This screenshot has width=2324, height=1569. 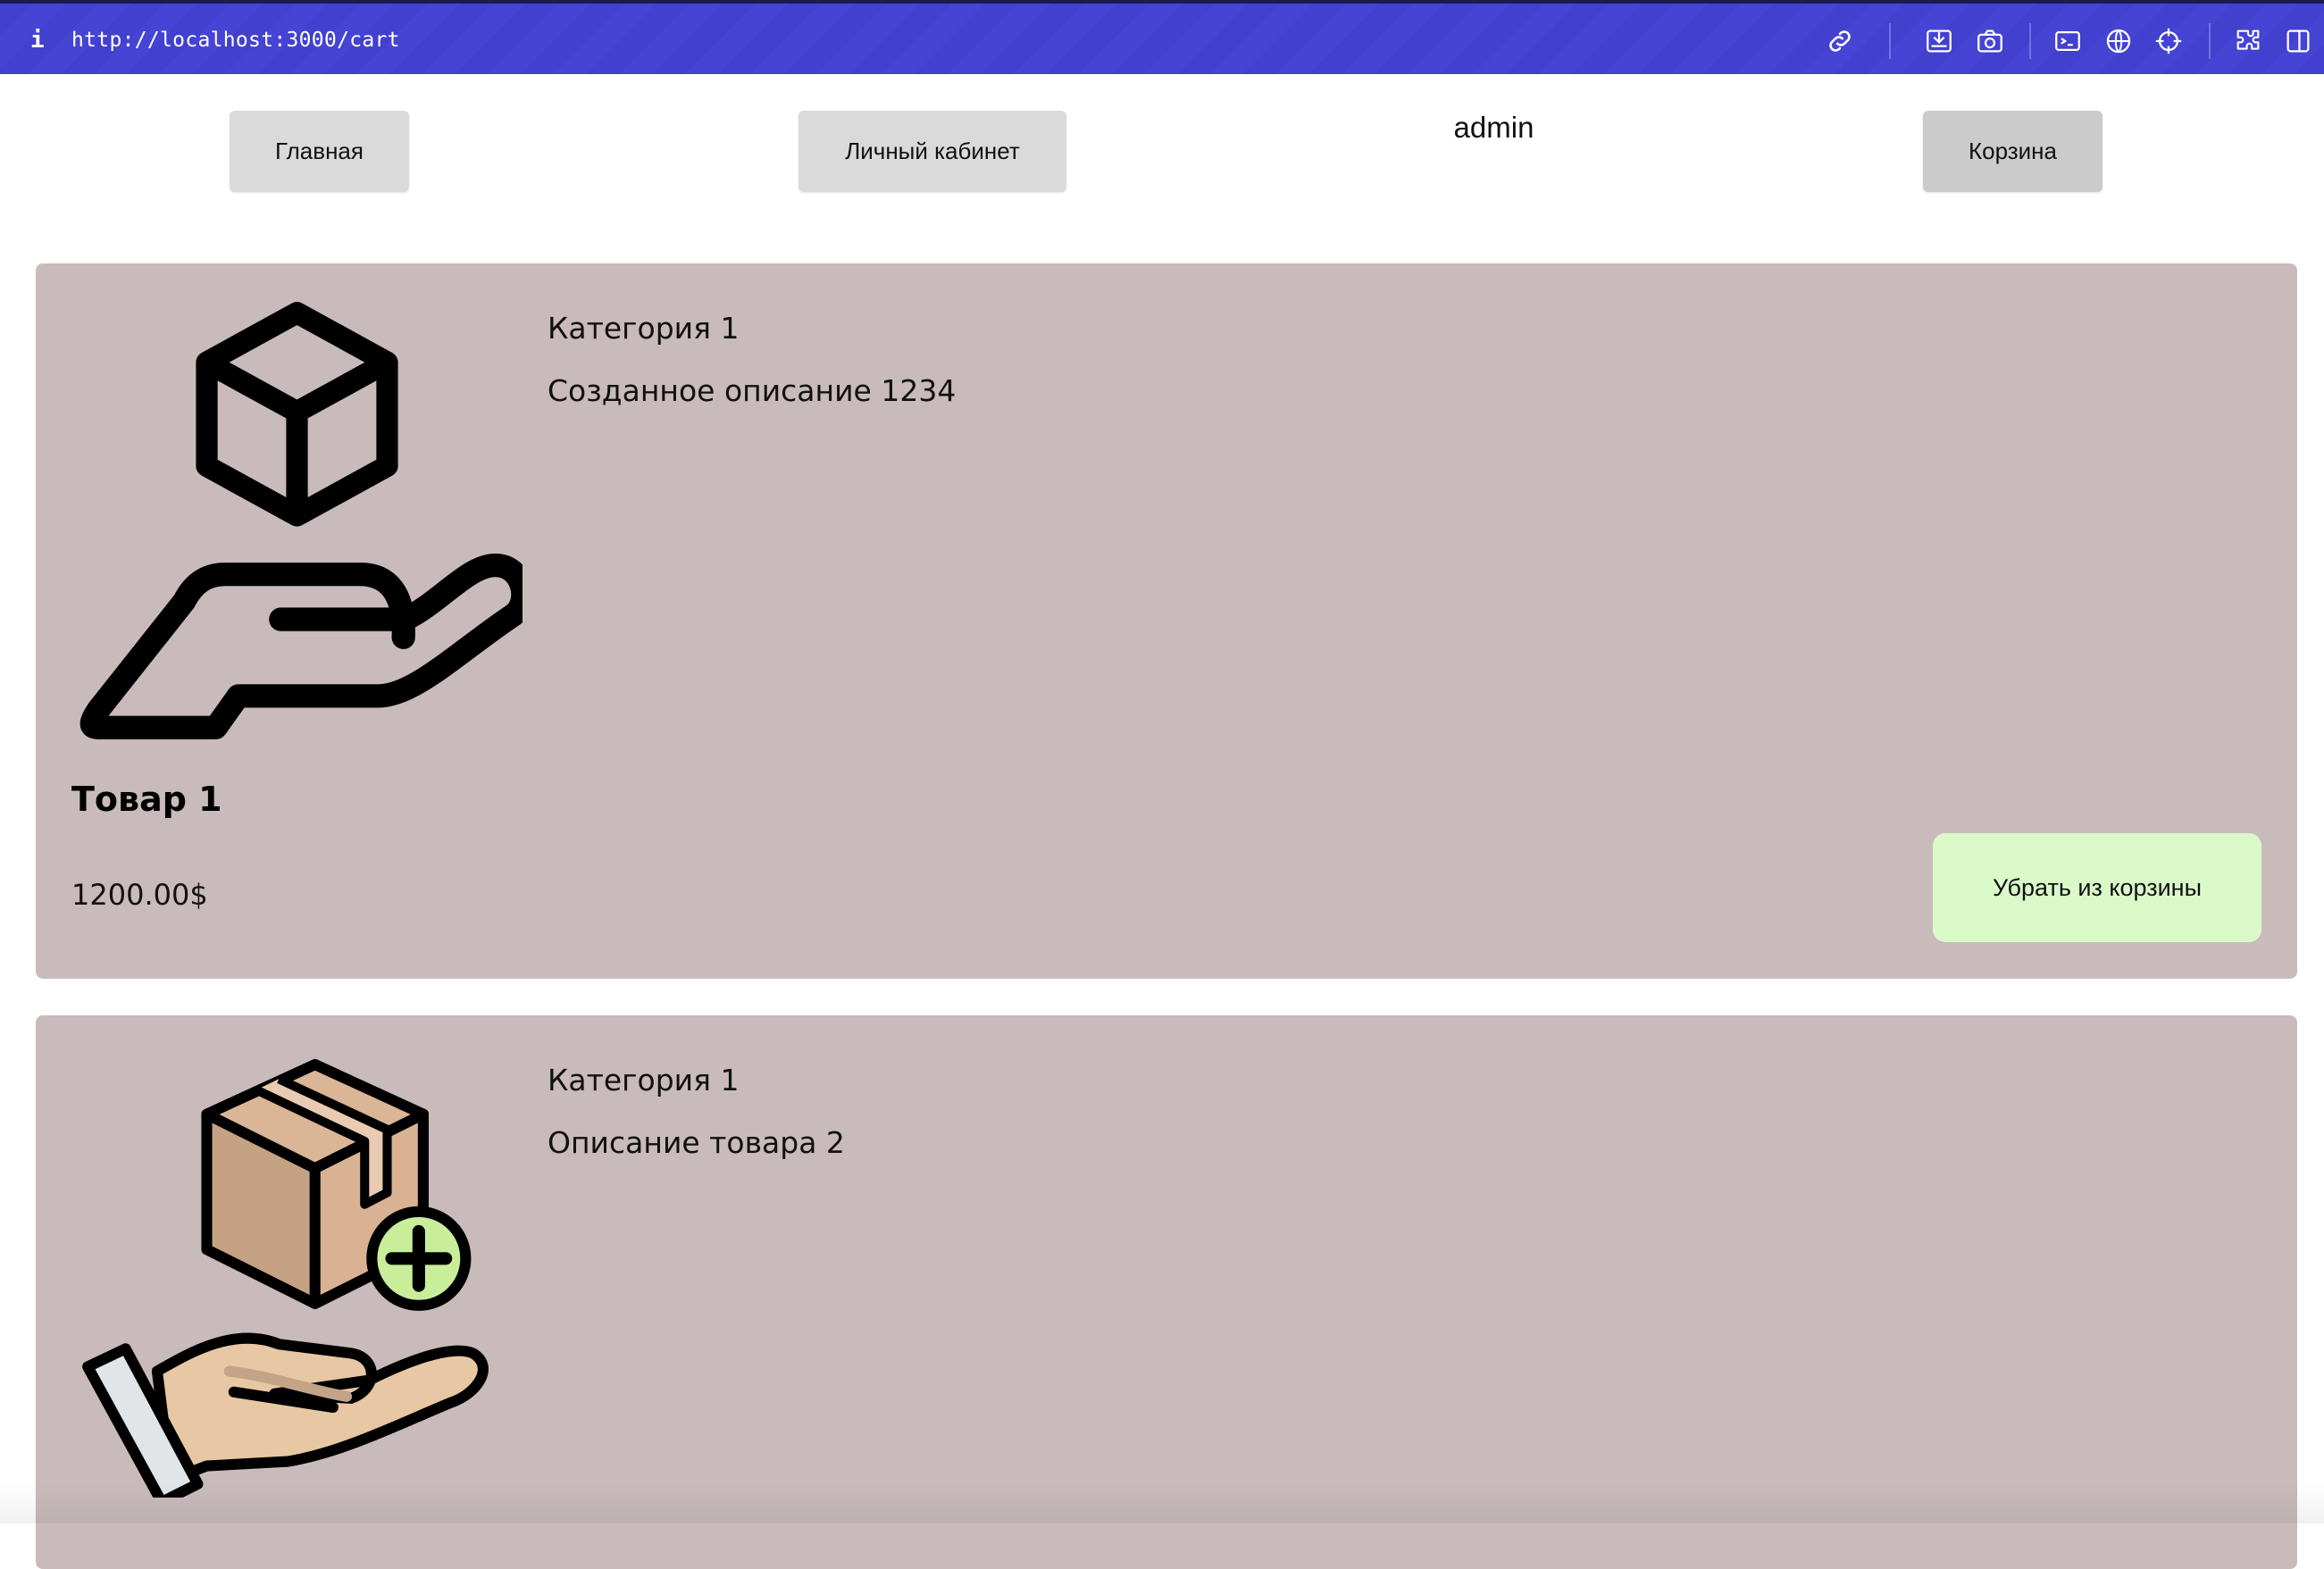 What do you see at coordinates (2298, 41) in the screenshot?
I see `sidebar-icon` at bounding box center [2298, 41].